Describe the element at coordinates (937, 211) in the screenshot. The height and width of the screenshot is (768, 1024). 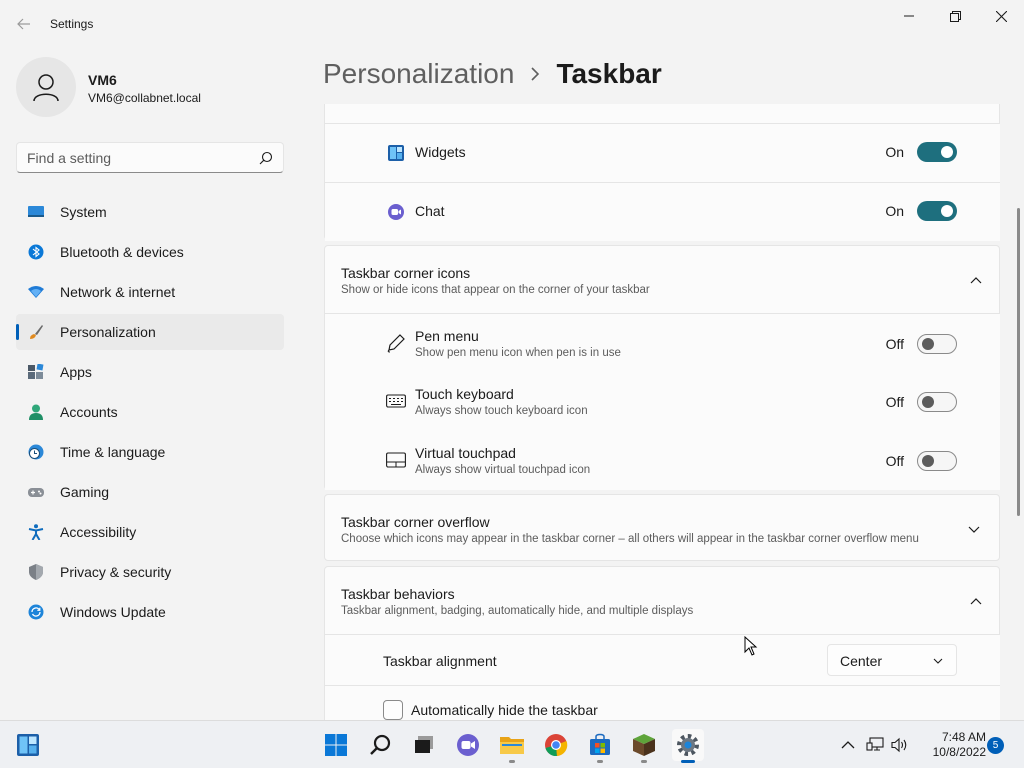
I see `chat-toggle` at that location.